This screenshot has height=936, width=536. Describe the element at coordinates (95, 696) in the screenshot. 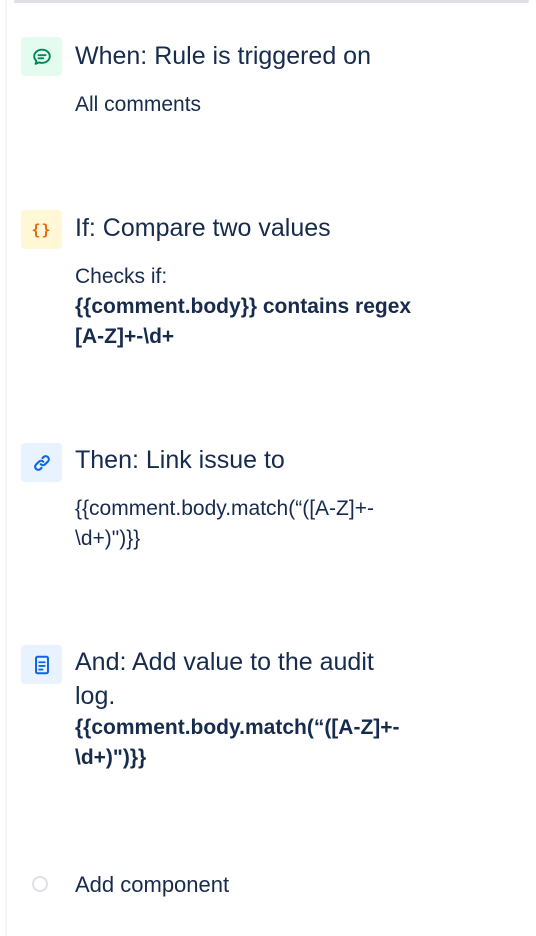

I see `audit-title-line2: log.` at that location.